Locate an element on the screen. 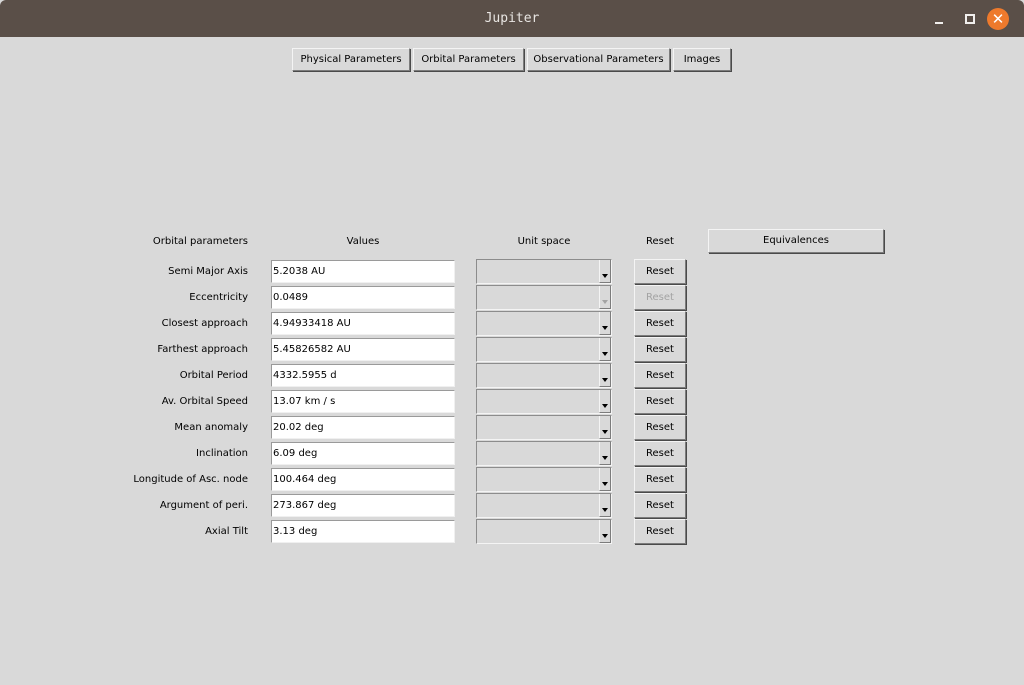  value-input: 3.13 deg is located at coordinates (363, 531).